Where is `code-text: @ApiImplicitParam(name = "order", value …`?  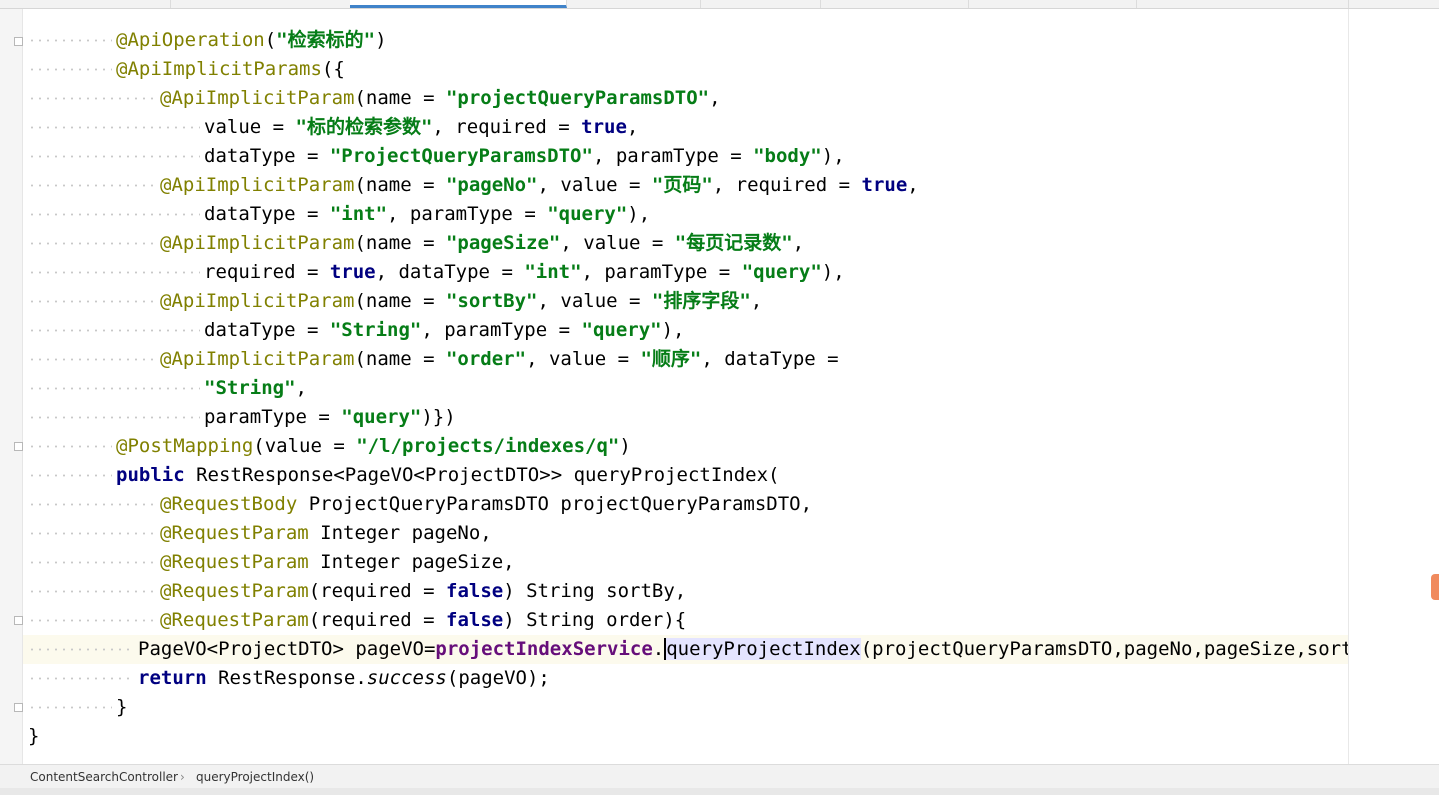
code-text: @ApiImplicitParam(name = "order", value … is located at coordinates (499, 359).